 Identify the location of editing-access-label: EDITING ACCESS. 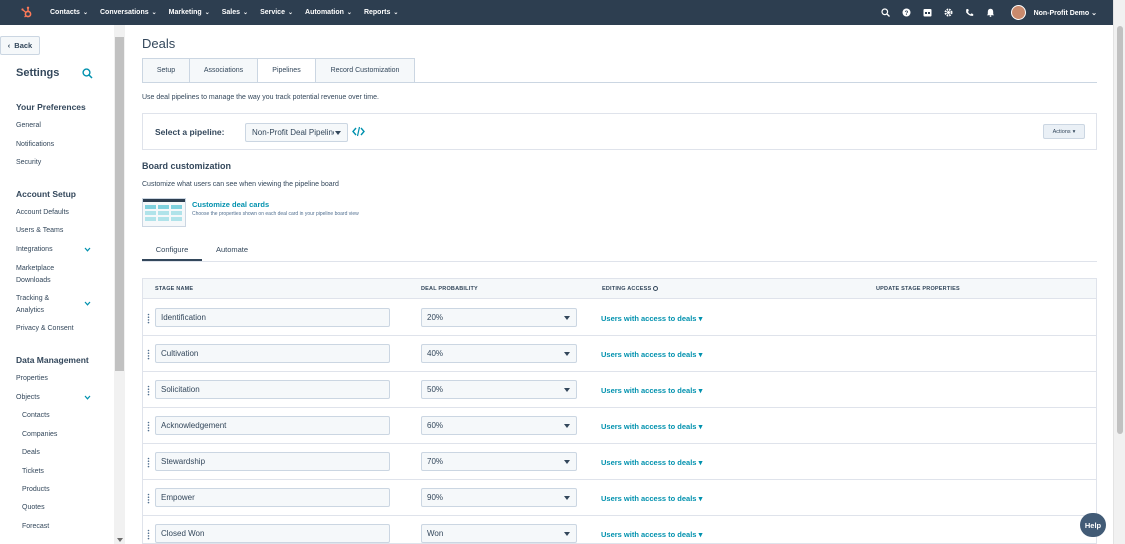
(627, 289).